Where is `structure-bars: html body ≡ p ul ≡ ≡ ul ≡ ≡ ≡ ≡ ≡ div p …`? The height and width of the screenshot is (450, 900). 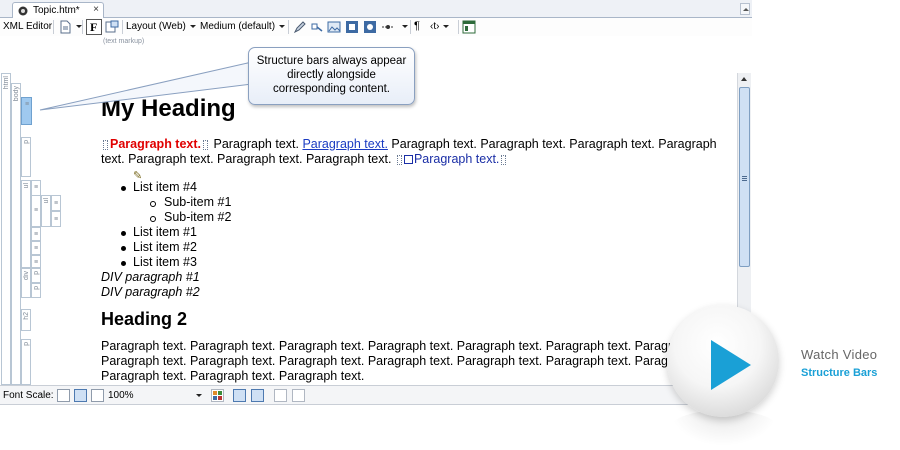 structure-bars: html body ≡ p ul ≡ ≡ ul ≡ ≡ ≡ ≡ ≡ div p … is located at coordinates (46, 229).